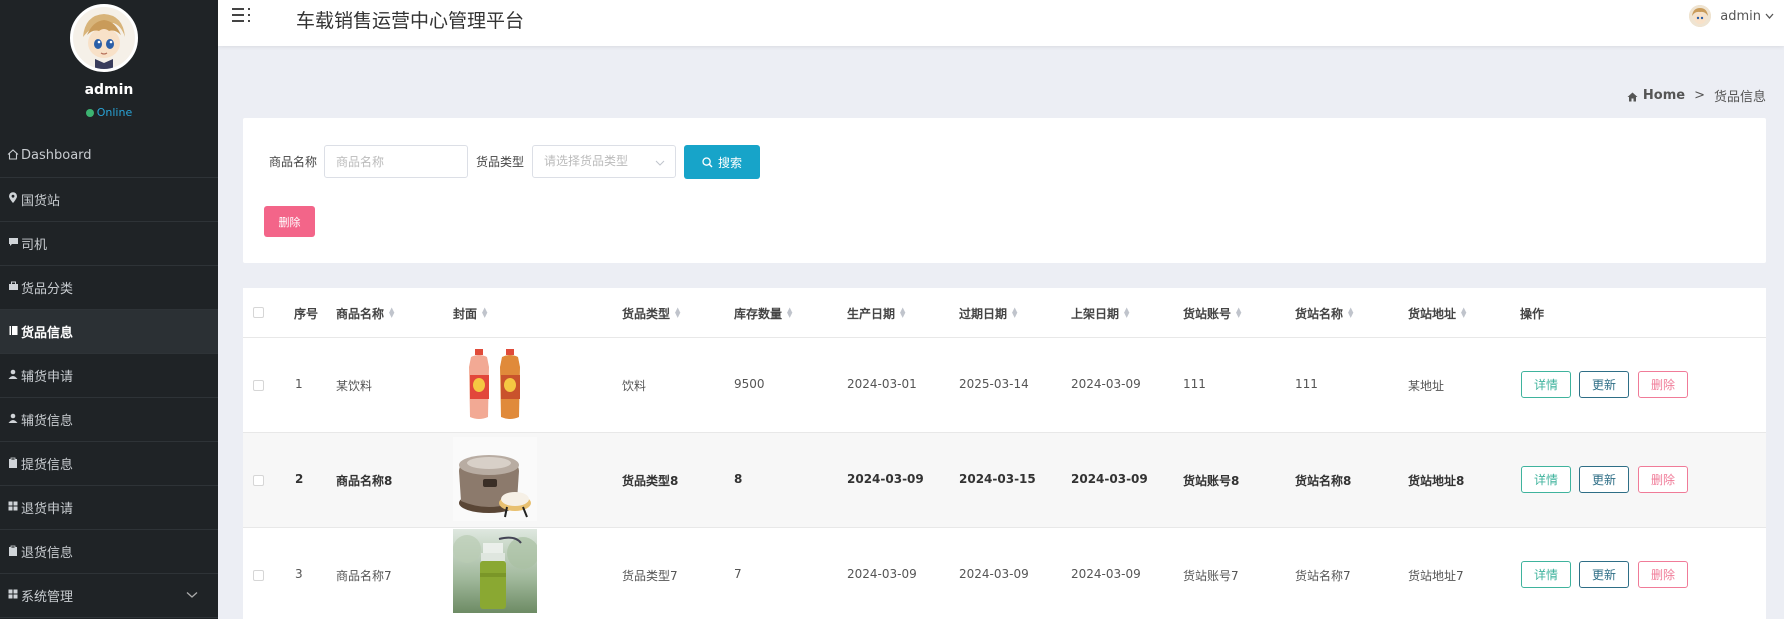 The image size is (1784, 619). Describe the element at coordinates (1632, 96) in the screenshot. I see `home-icon` at that location.